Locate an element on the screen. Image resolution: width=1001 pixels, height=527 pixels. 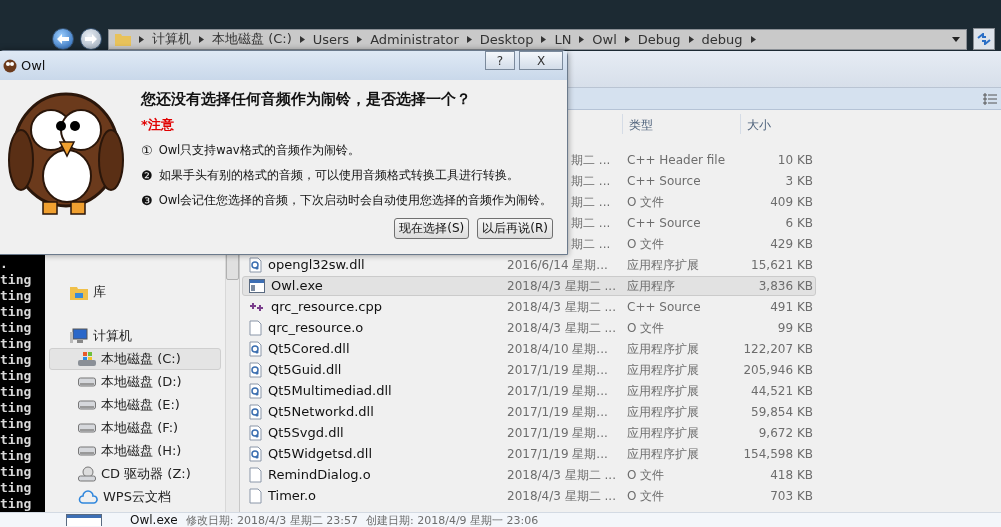
note-label: *注意 is located at coordinates (158, 125).